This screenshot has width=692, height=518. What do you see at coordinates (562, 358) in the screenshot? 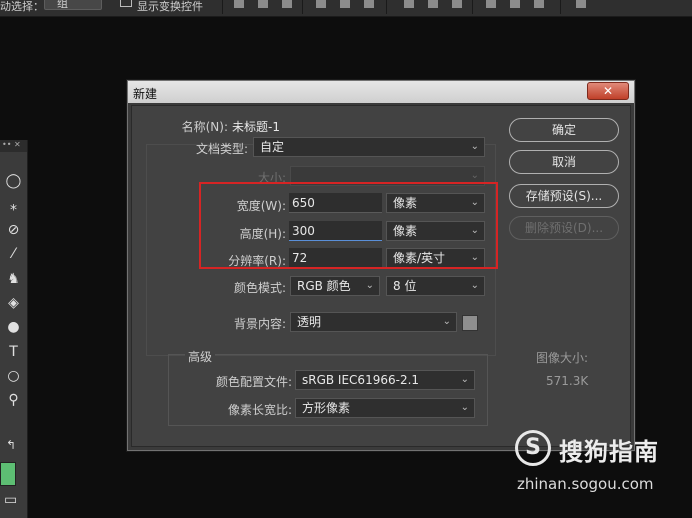
I see `image-size-label: 图像大小:` at bounding box center [562, 358].